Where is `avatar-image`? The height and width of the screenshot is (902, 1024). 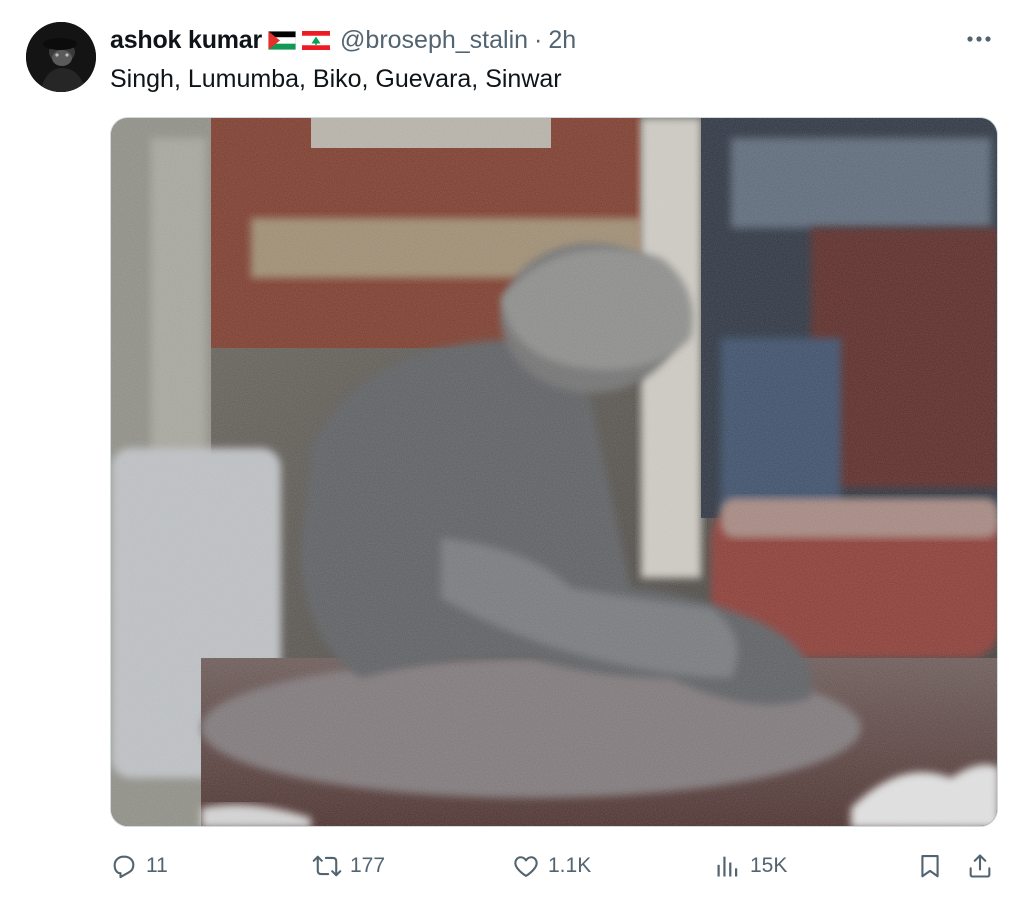 avatar-image is located at coordinates (61, 57).